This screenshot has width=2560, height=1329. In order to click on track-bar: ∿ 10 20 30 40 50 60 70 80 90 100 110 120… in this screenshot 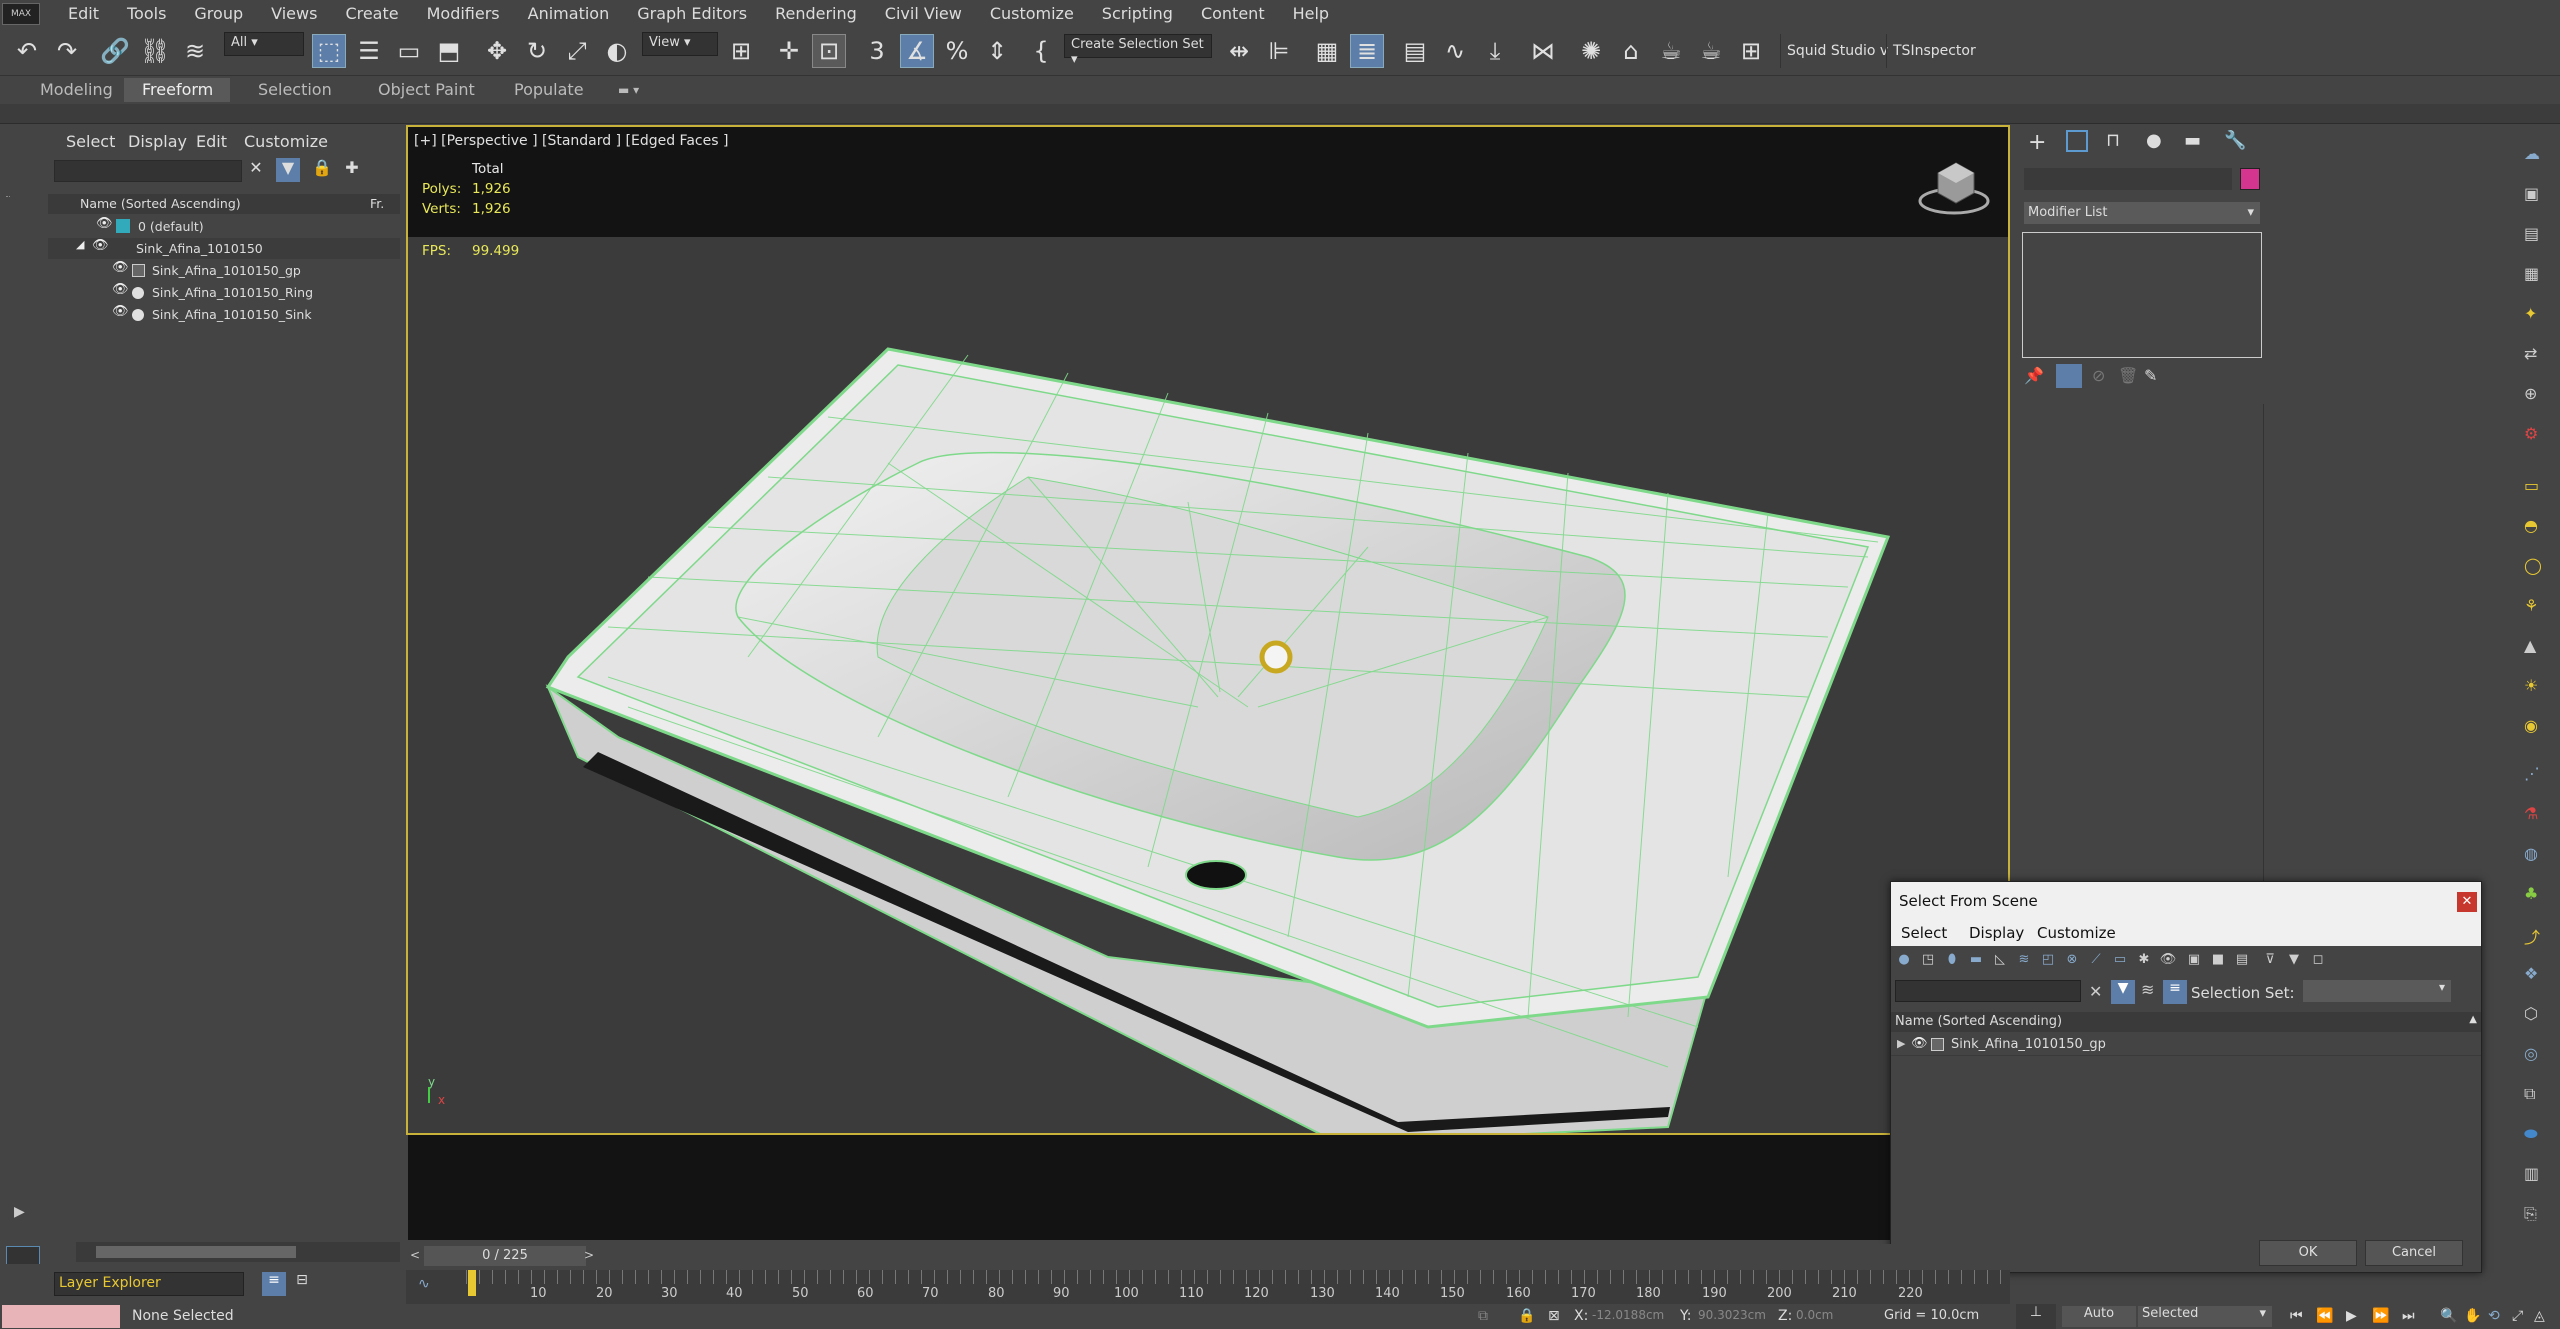, I will do `click(1208, 1287)`.